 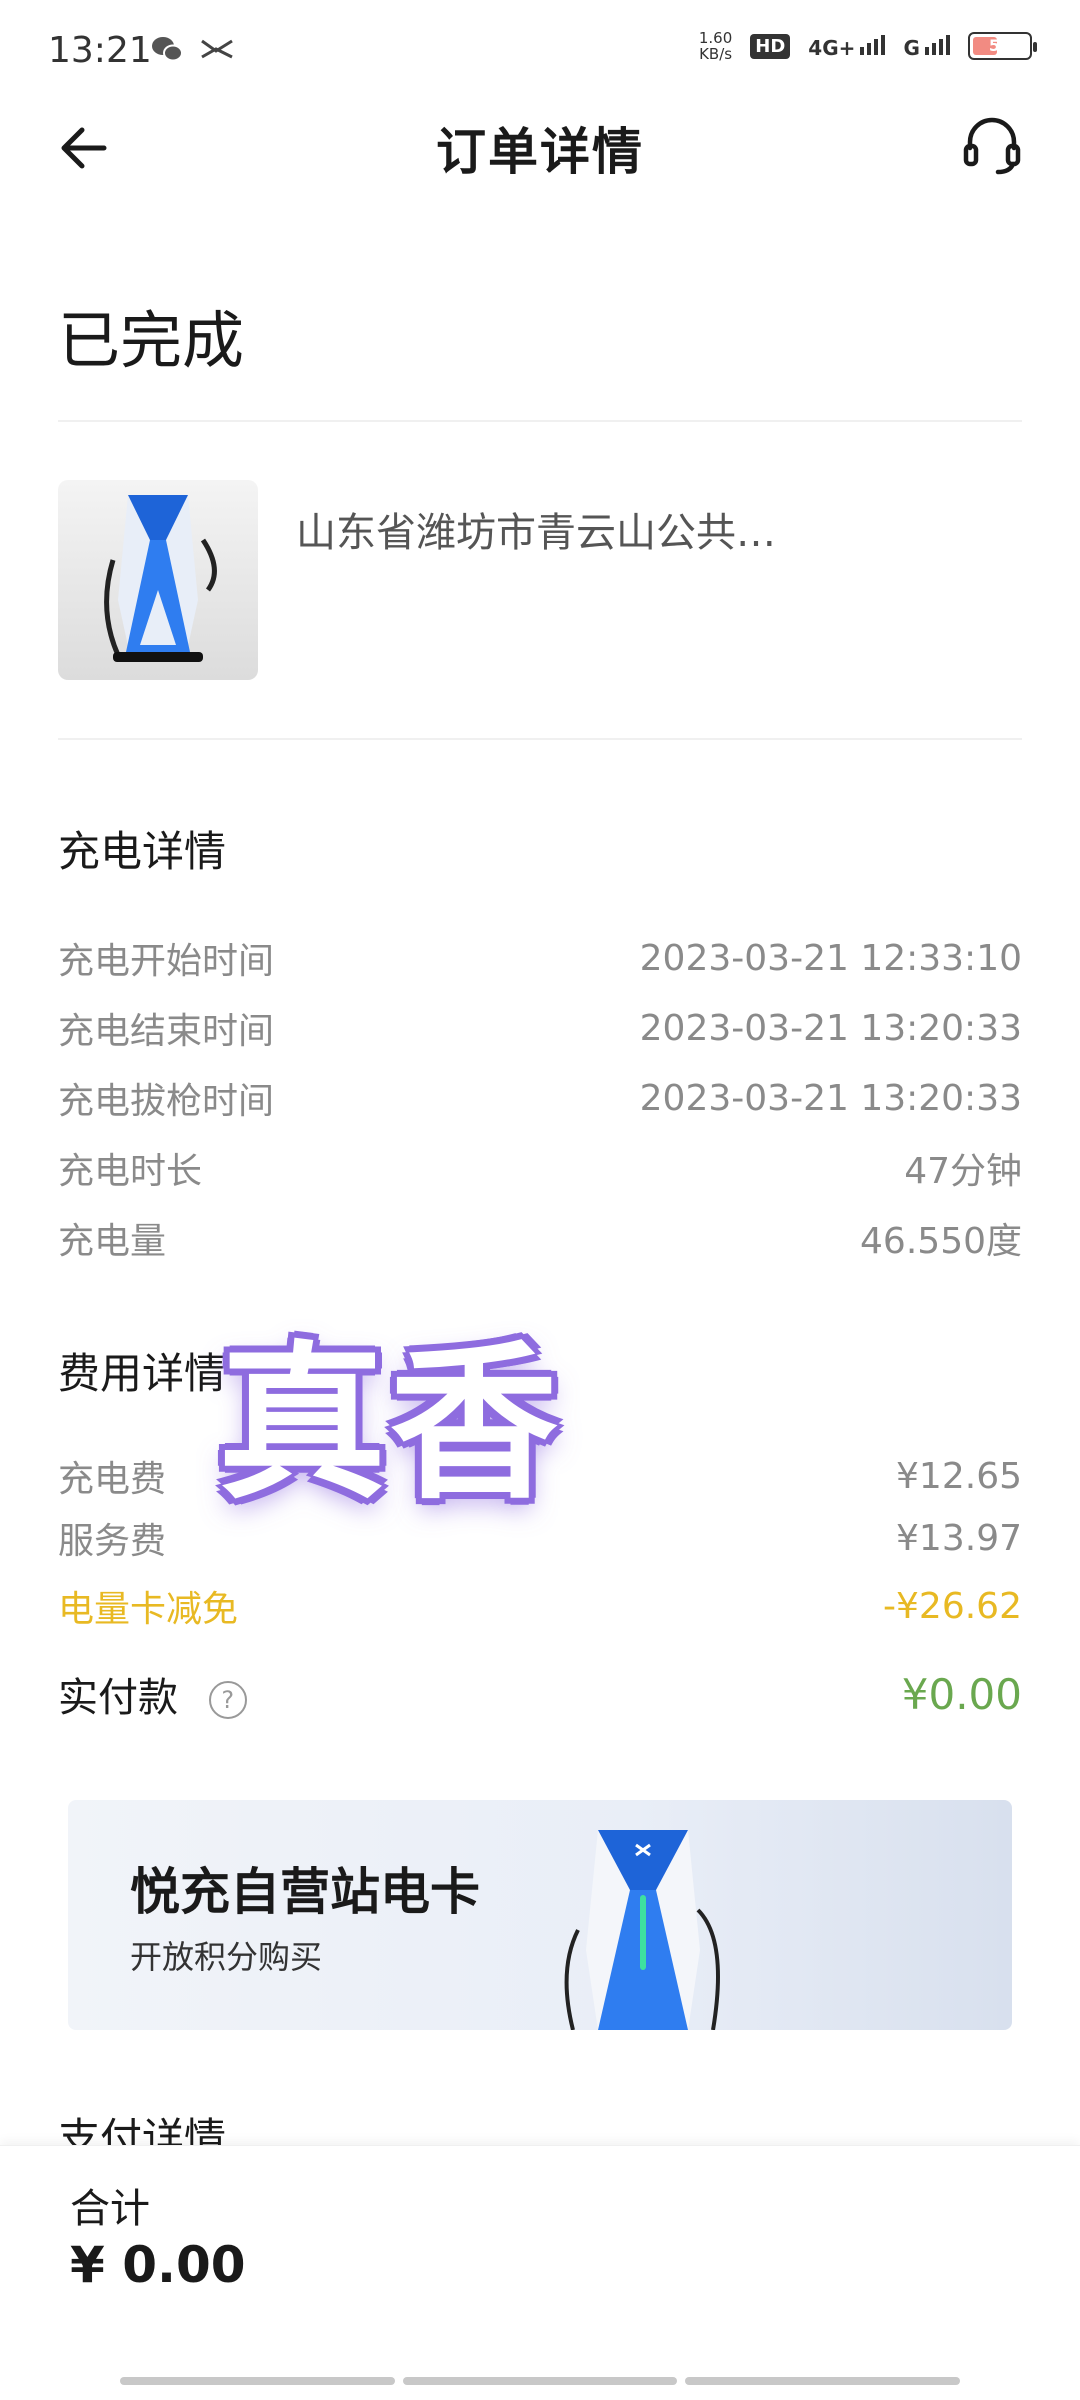 I want to click on charging-details-title: 充电详情, so click(x=142, y=851).